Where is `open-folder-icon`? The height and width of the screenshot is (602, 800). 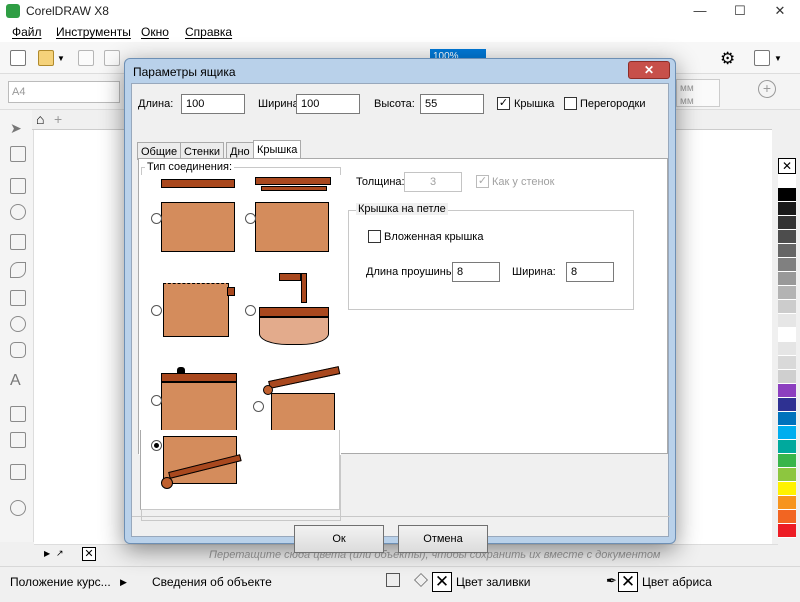 open-folder-icon is located at coordinates (46, 58).